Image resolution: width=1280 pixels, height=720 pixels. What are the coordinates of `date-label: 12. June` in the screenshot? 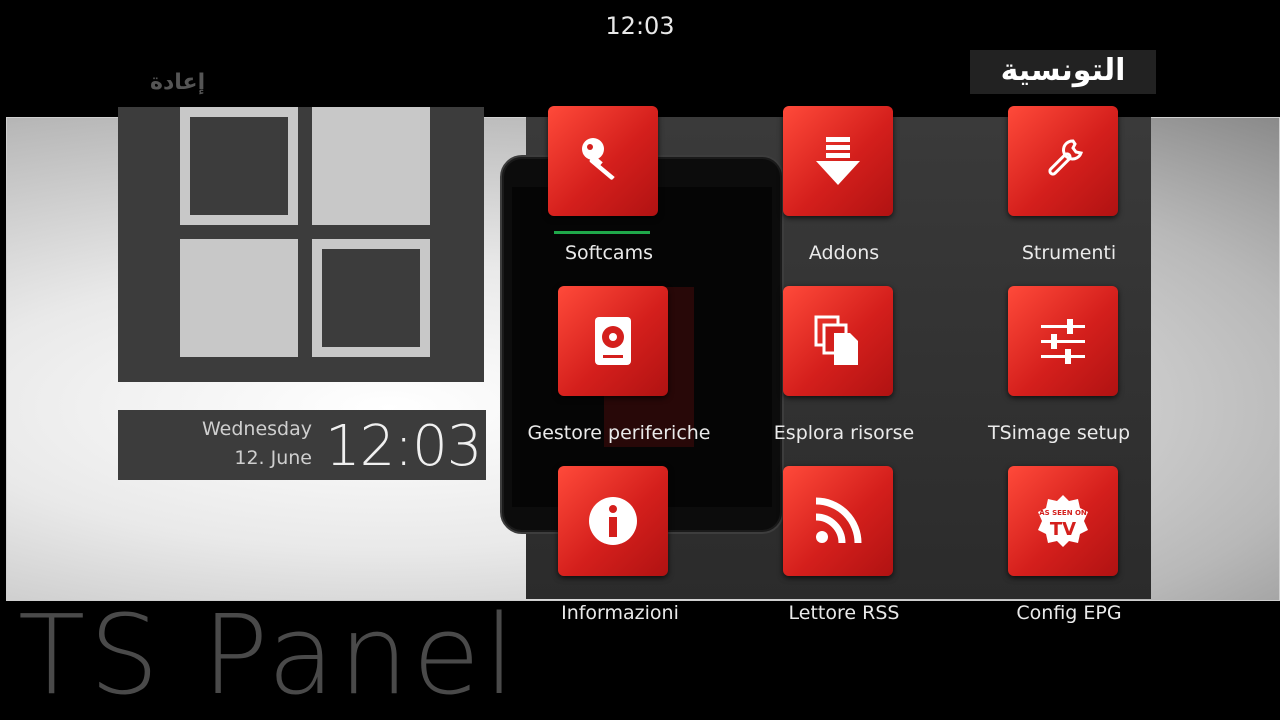 It's located at (273, 458).